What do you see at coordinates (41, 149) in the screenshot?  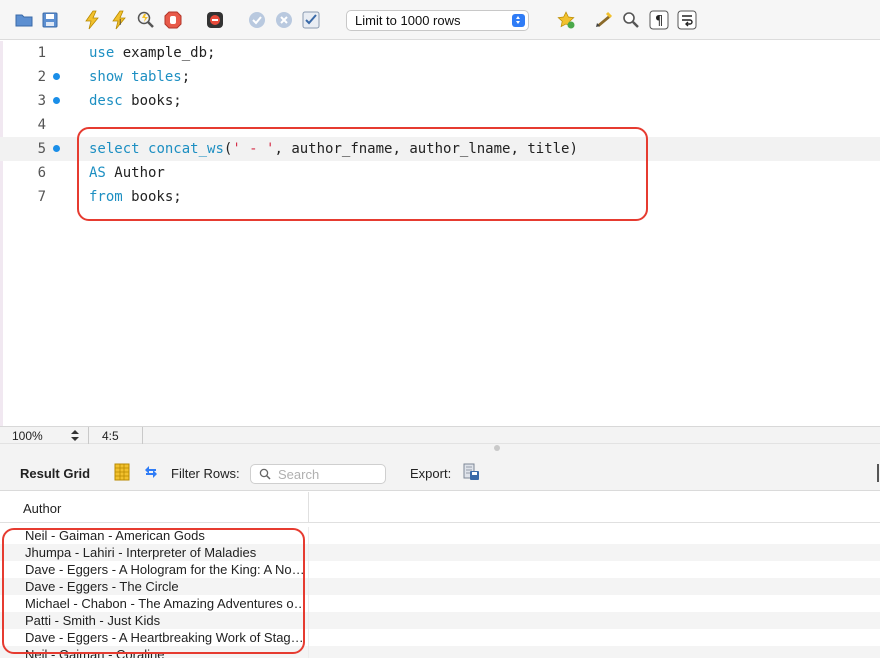 I see `line-number: 5` at bounding box center [41, 149].